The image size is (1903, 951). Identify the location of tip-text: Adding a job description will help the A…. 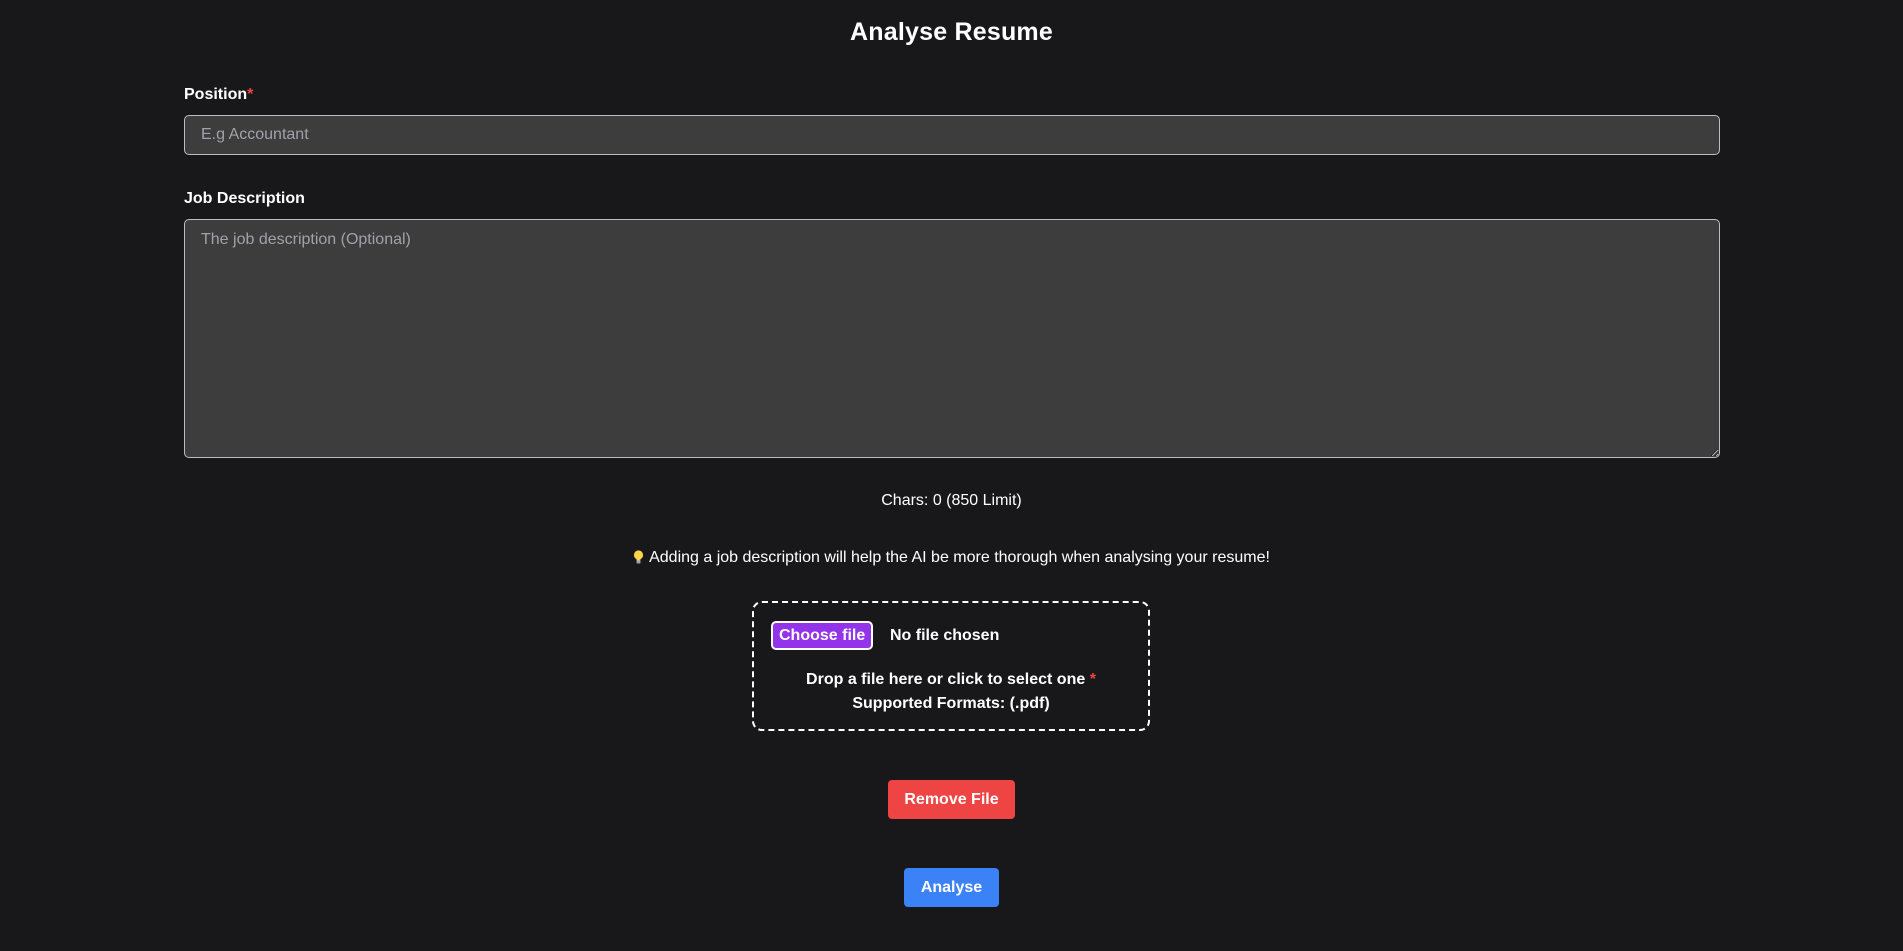
(959, 557).